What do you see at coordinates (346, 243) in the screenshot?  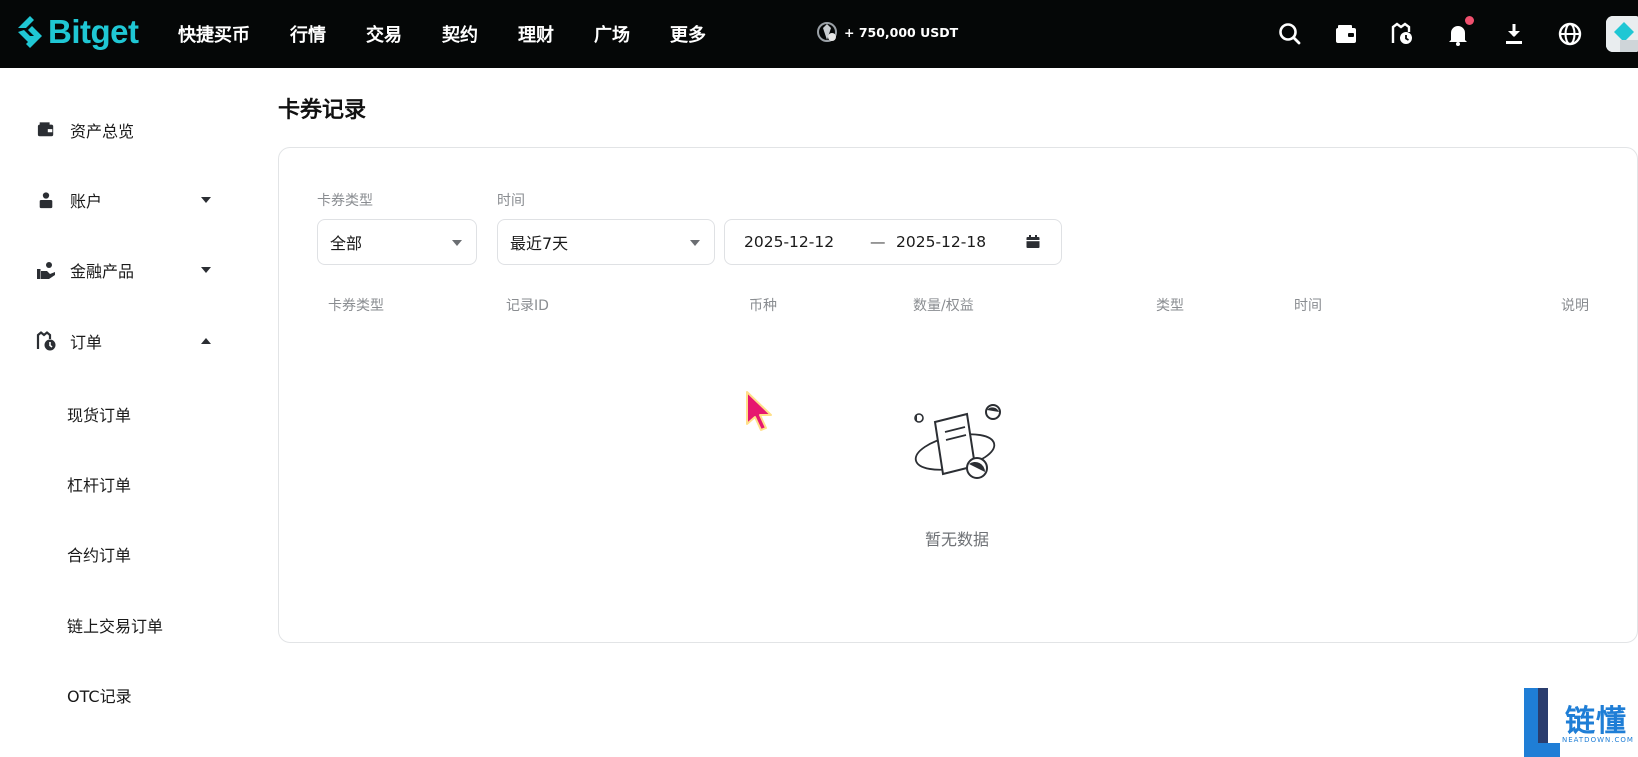 I see `coupon-type-value: 全部` at bounding box center [346, 243].